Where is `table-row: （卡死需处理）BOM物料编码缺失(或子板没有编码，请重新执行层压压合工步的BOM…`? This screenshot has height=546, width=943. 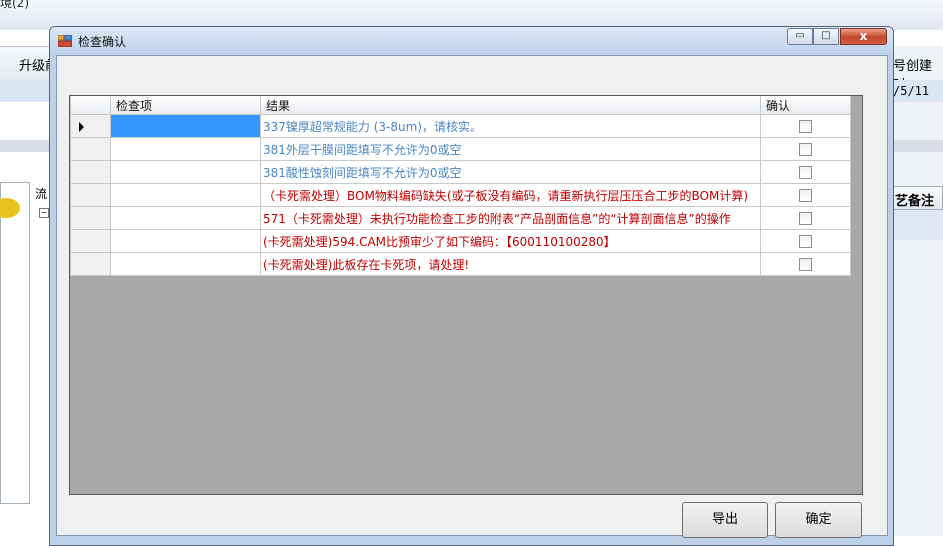 table-row: （卡死需处理）BOM物料编码缺失(或子板没有编码，请重新执行层压压合工步的BOM… is located at coordinates (460, 195).